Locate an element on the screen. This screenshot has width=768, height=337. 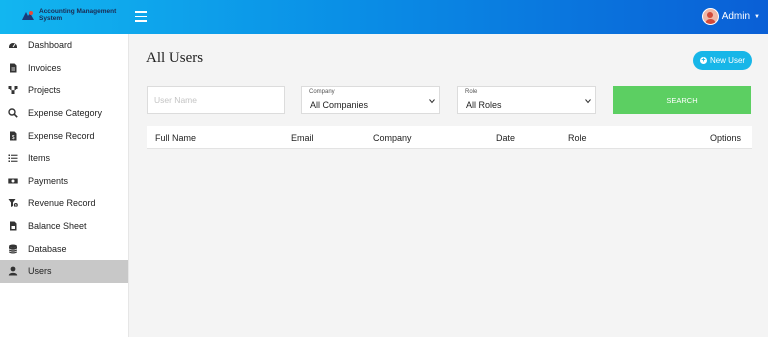
sidebar-item-balance-sheet: Balance Sheet is located at coordinates (64, 226).